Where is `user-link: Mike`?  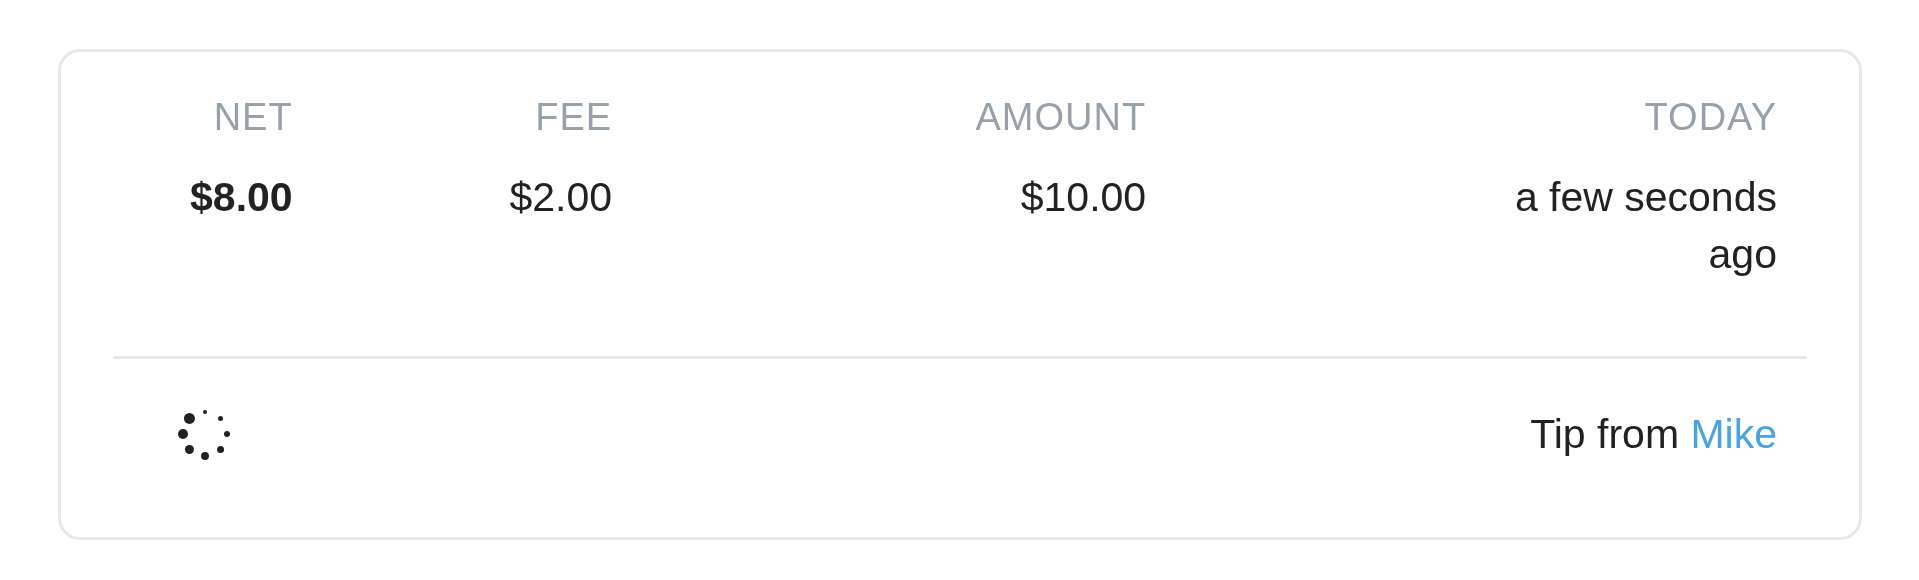 user-link: Mike is located at coordinates (1733, 433).